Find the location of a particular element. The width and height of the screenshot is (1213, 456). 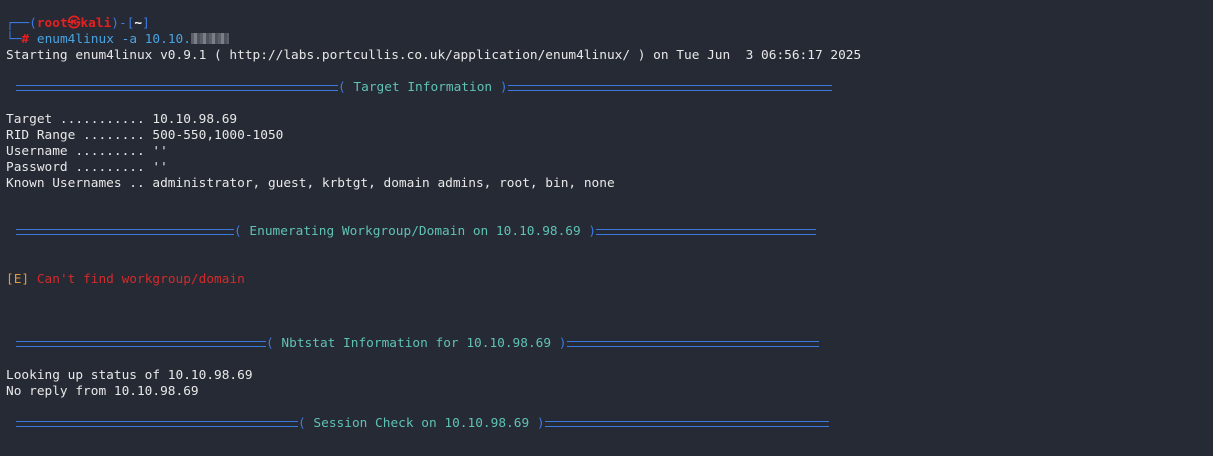

prompt-host: kali is located at coordinates (96, 23).